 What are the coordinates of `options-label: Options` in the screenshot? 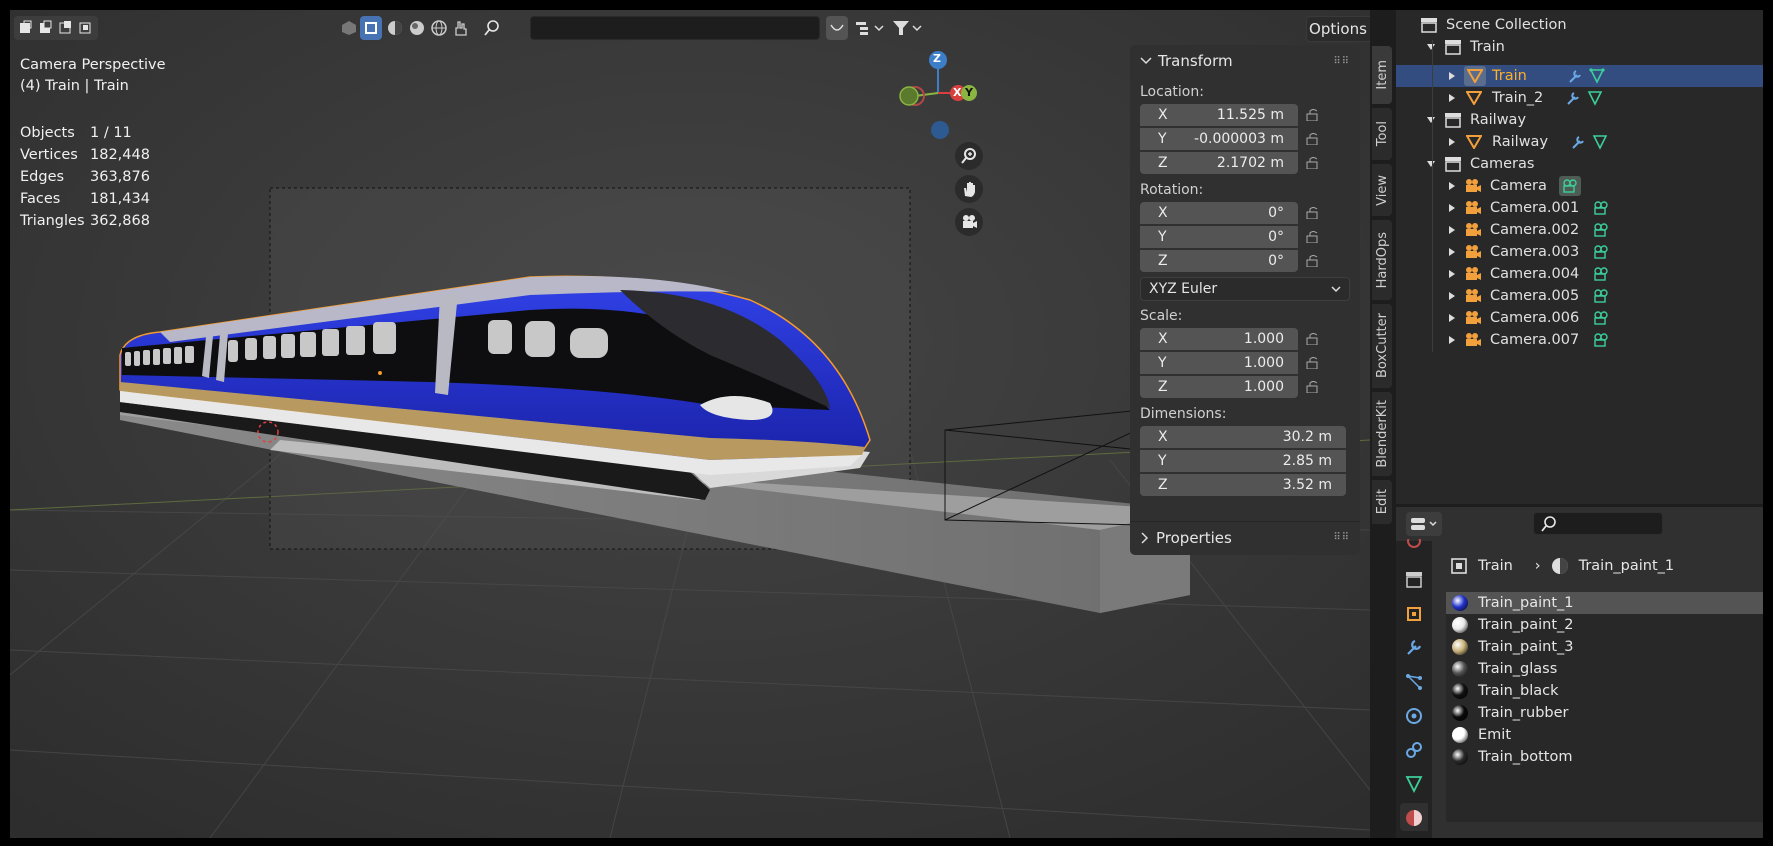 It's located at (1338, 29).